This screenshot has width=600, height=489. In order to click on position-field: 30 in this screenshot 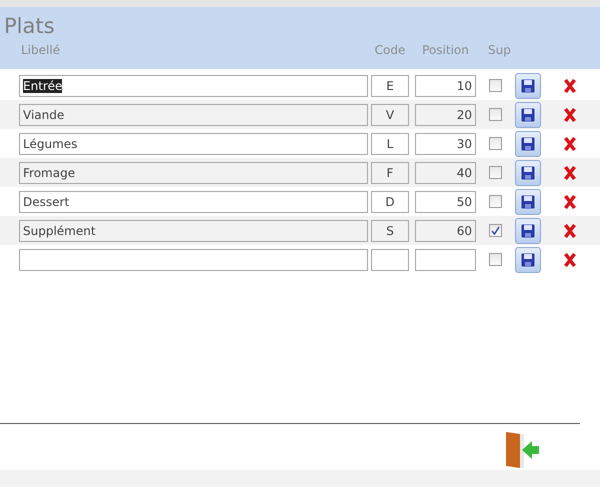, I will do `click(445, 143)`.